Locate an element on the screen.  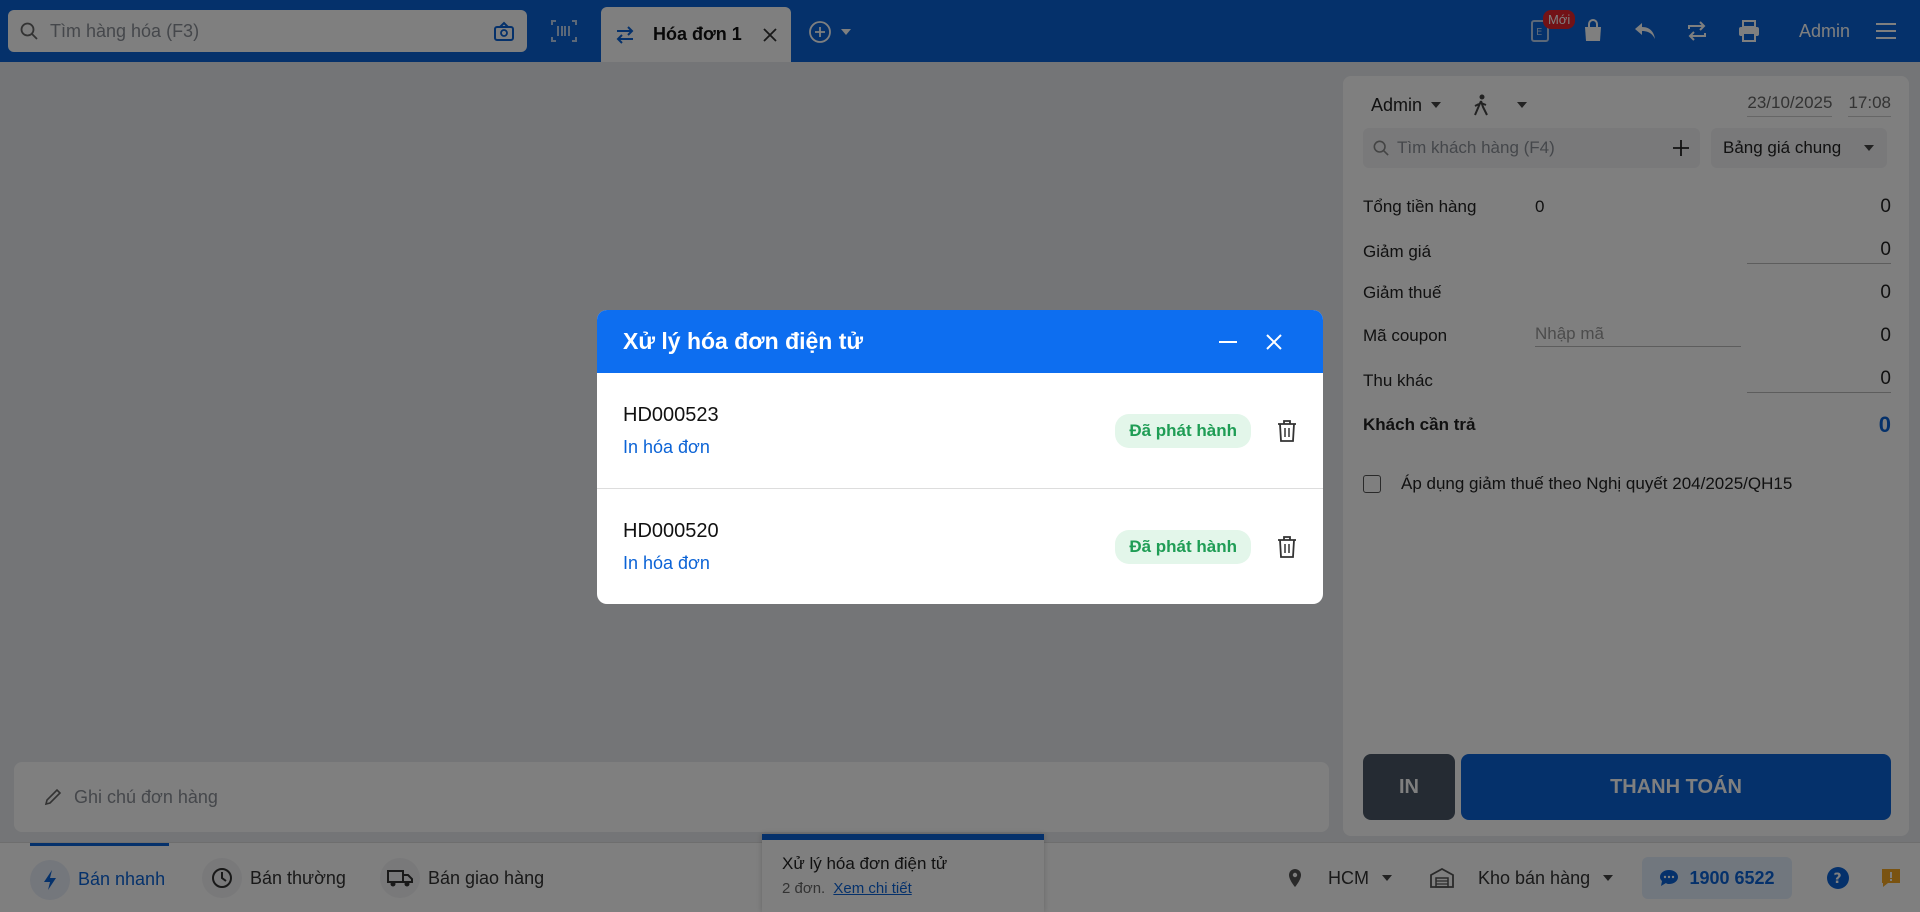
invoice-row: HD000523 In hóa đơn Đã phát hành is located at coordinates (960, 431).